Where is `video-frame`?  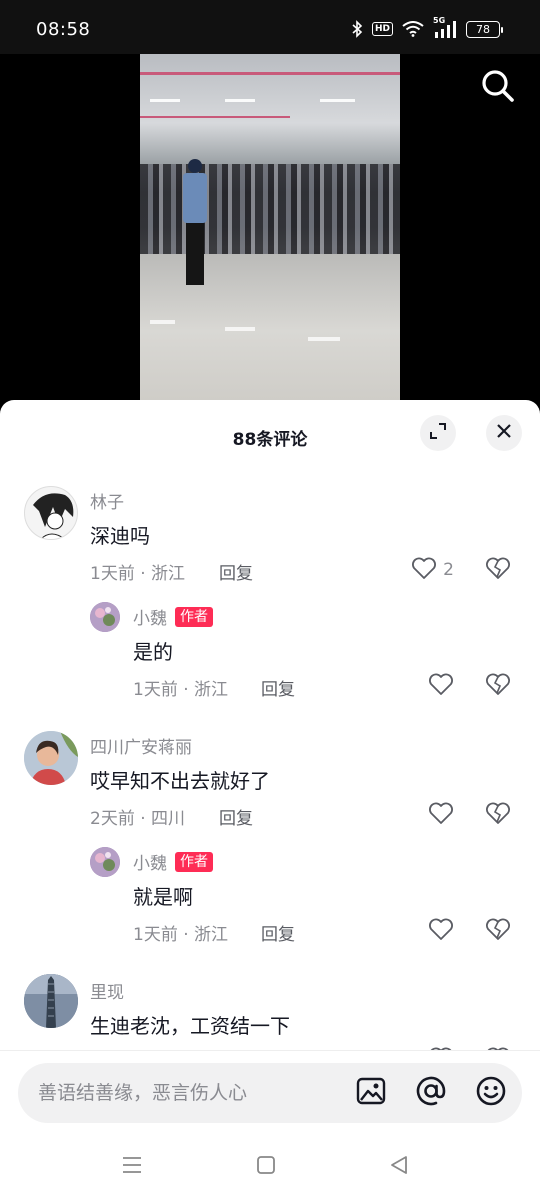 video-frame is located at coordinates (270, 227).